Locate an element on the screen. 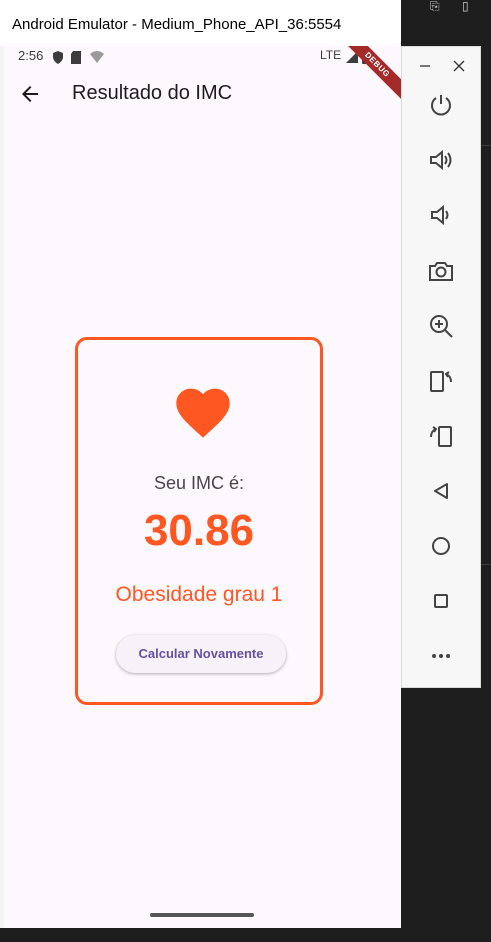 The height and width of the screenshot is (942, 491). back-arrow-icon is located at coordinates (30, 94).